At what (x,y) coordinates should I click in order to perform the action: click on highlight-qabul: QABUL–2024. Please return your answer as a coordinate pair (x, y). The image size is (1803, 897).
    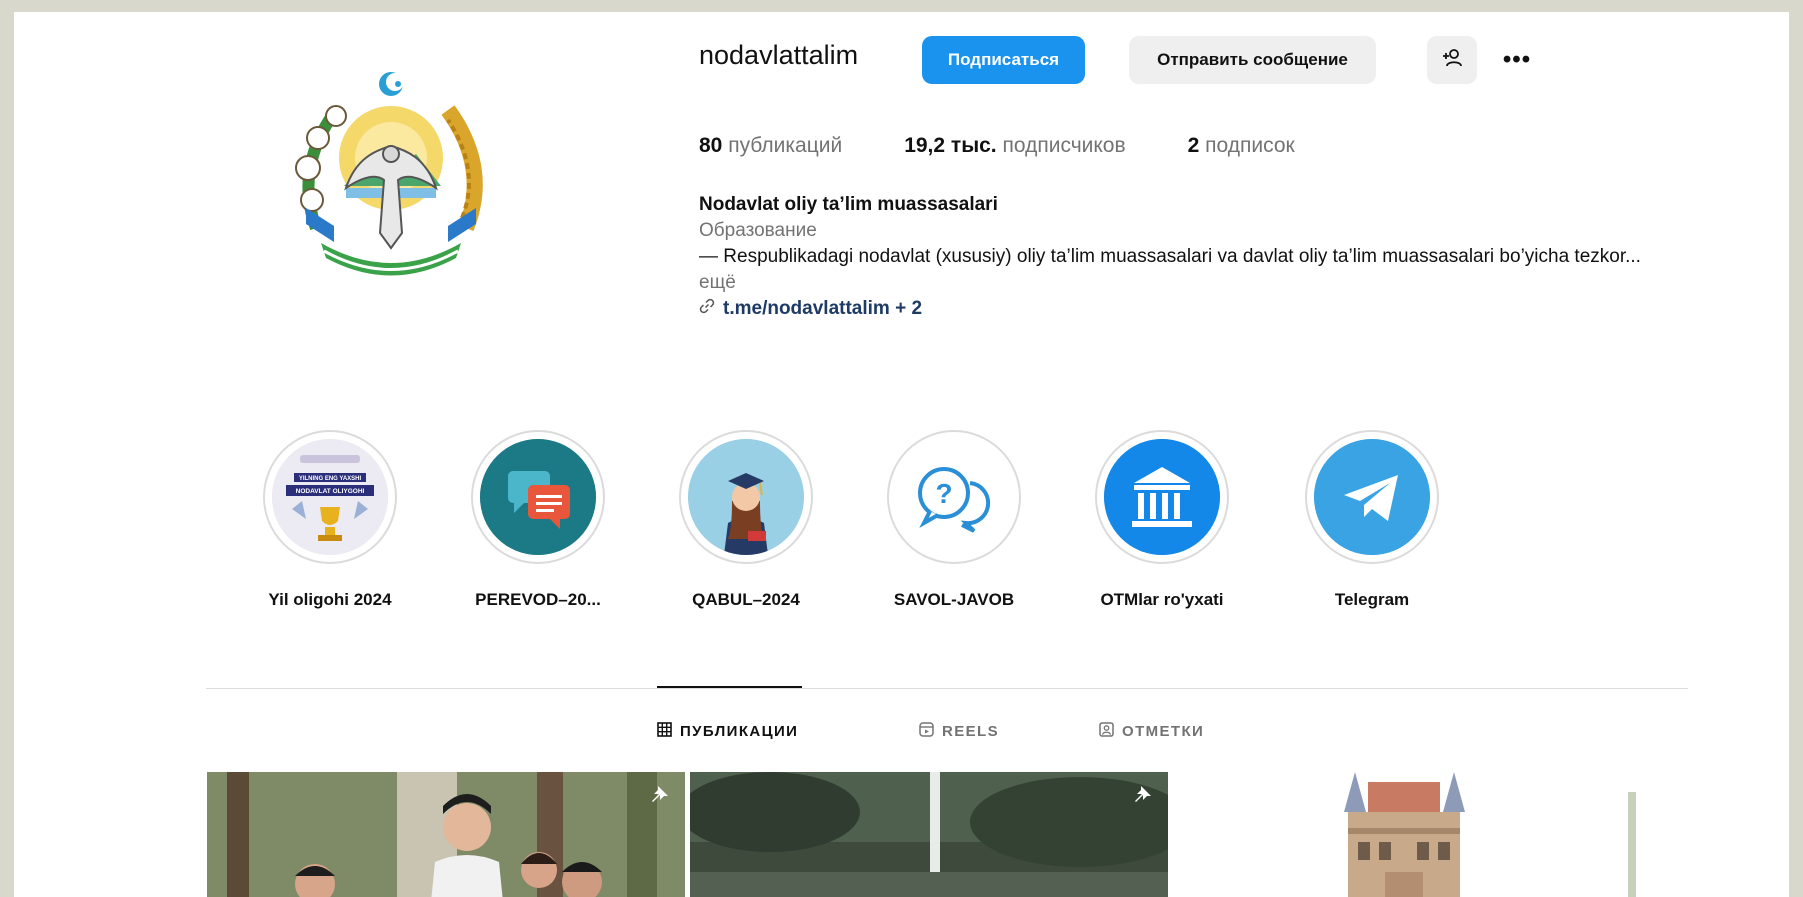
    Looking at the image, I should click on (746, 520).